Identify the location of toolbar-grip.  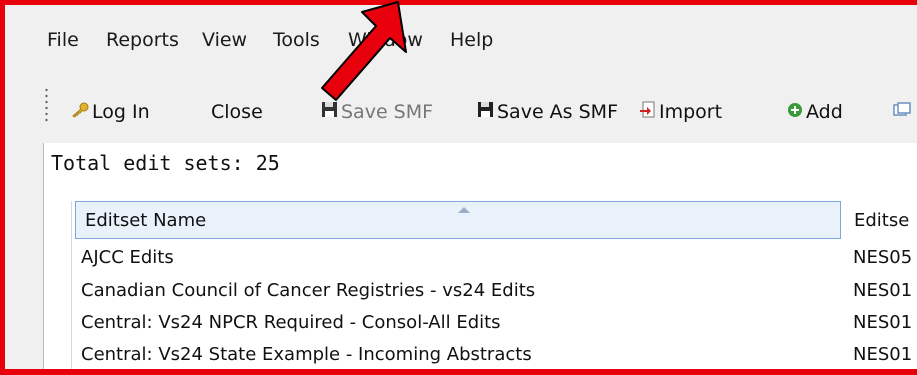
(46, 105).